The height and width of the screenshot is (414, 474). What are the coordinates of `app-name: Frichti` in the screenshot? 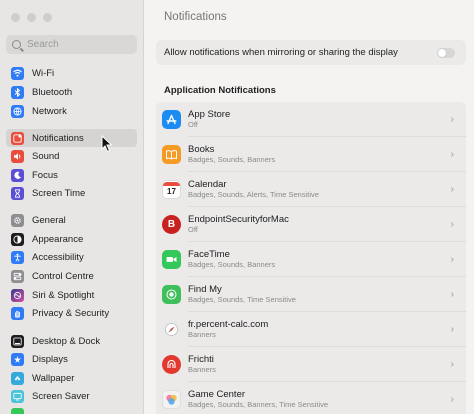 It's located at (201, 359).